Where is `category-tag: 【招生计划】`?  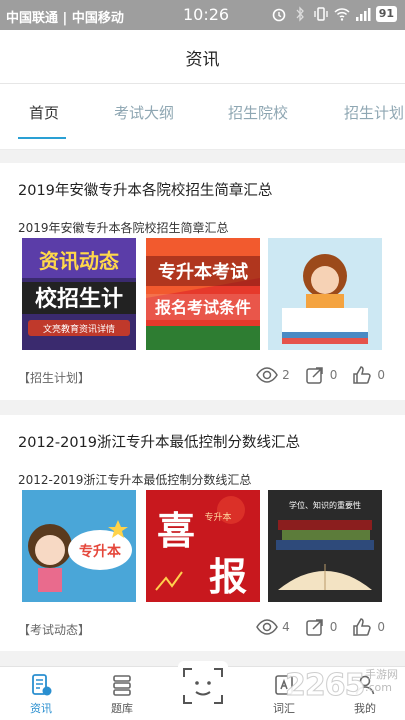
category-tag: 【招生计划】 is located at coordinates (54, 377).